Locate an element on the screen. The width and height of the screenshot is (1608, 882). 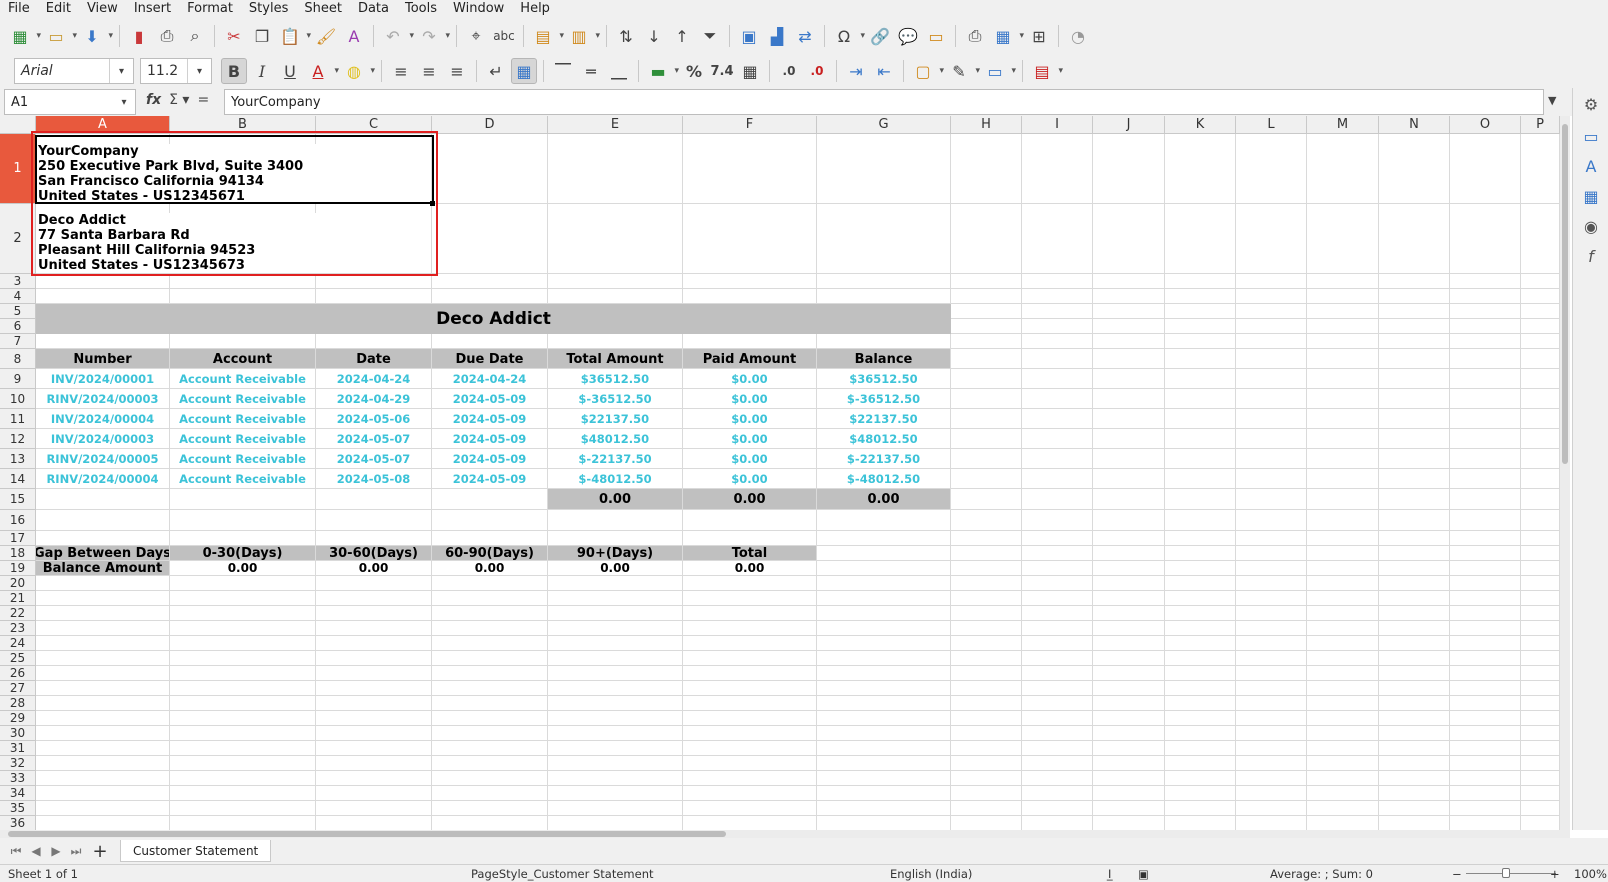
styles-icon: A is located at coordinates (1591, 166).